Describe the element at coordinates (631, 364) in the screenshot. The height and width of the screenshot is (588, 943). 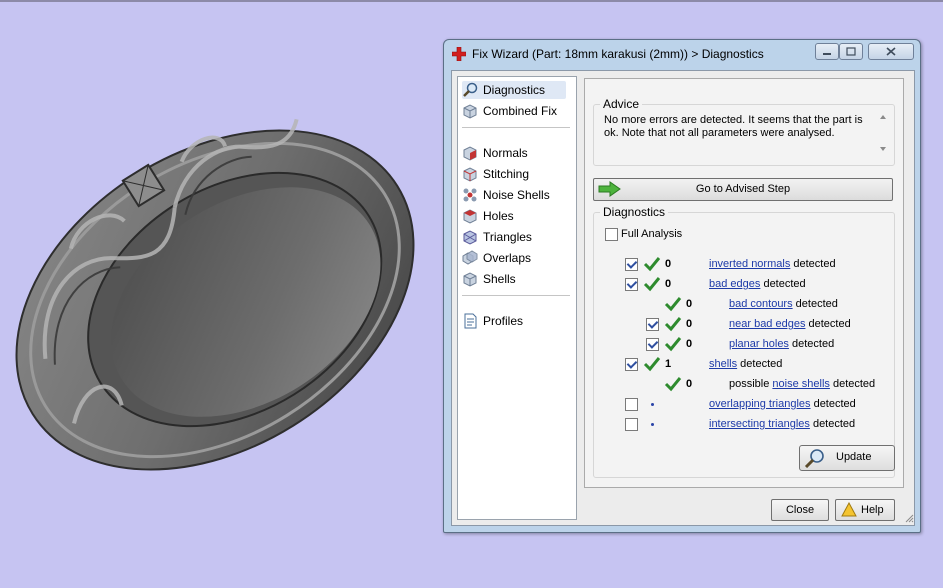
I see `shells-checkbox` at that location.